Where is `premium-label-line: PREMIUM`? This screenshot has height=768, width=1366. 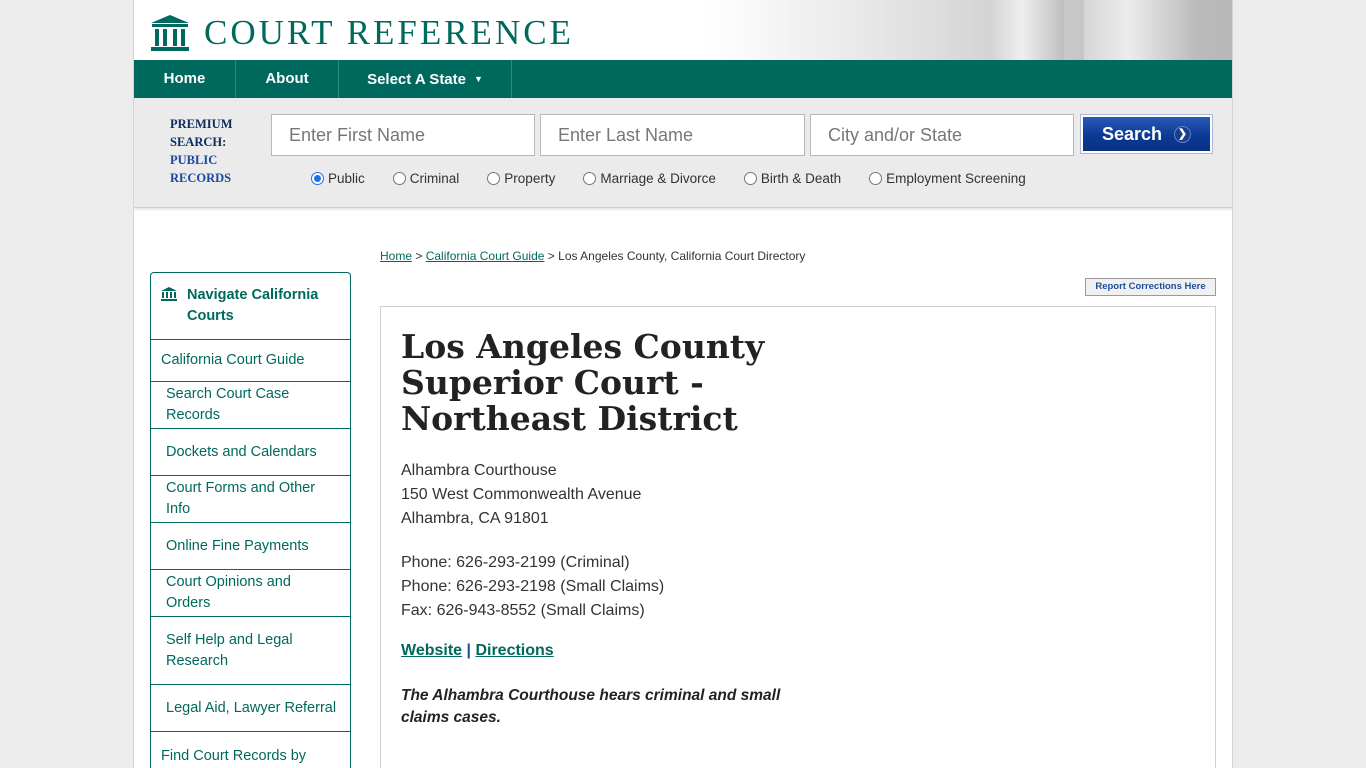
premium-label-line: PREMIUM is located at coordinates (201, 124).